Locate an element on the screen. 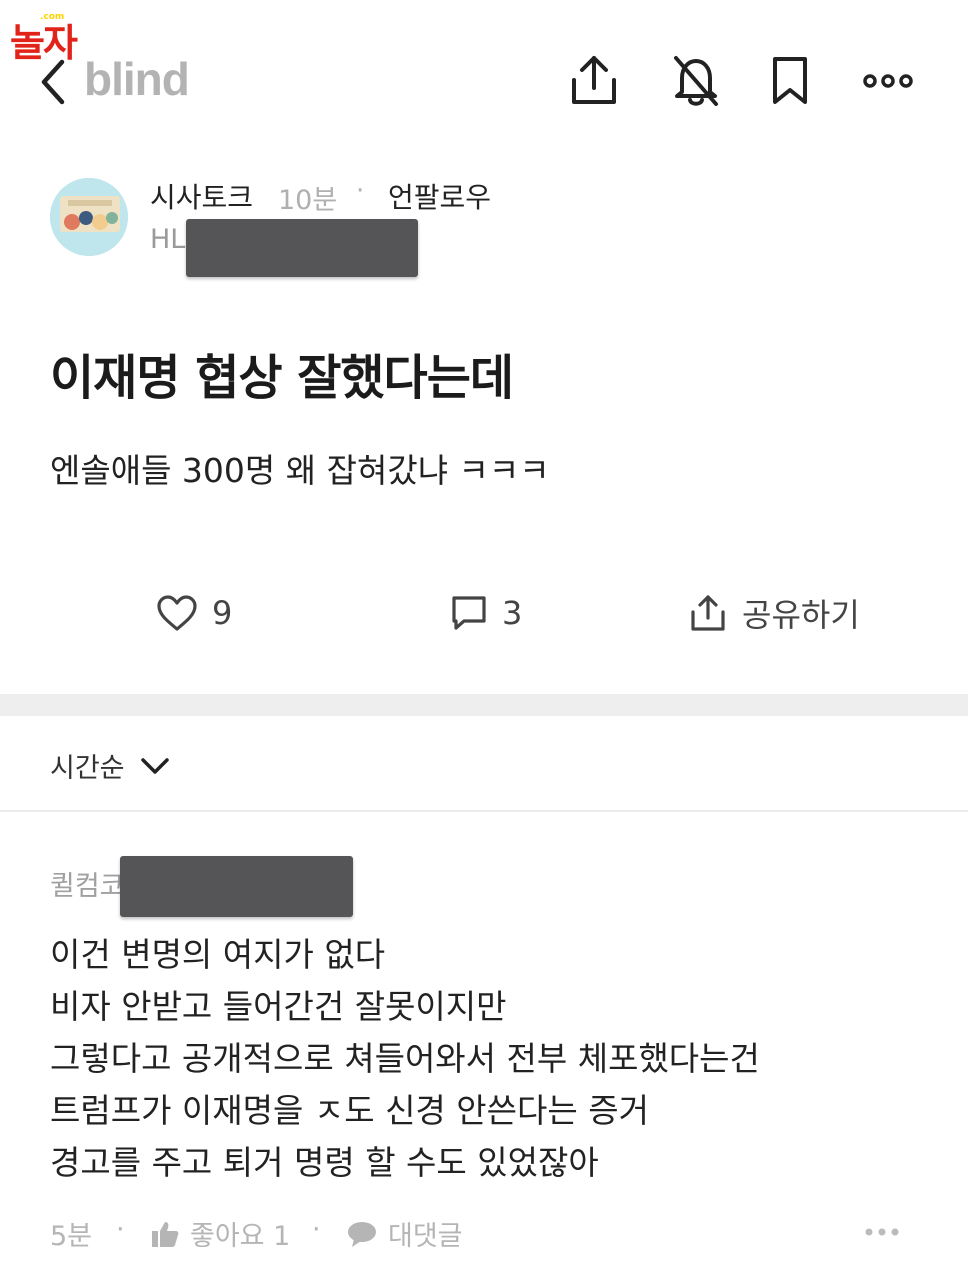 This screenshot has width=968, height=1285. share-post-button: 공유하기 is located at coordinates (774, 613).